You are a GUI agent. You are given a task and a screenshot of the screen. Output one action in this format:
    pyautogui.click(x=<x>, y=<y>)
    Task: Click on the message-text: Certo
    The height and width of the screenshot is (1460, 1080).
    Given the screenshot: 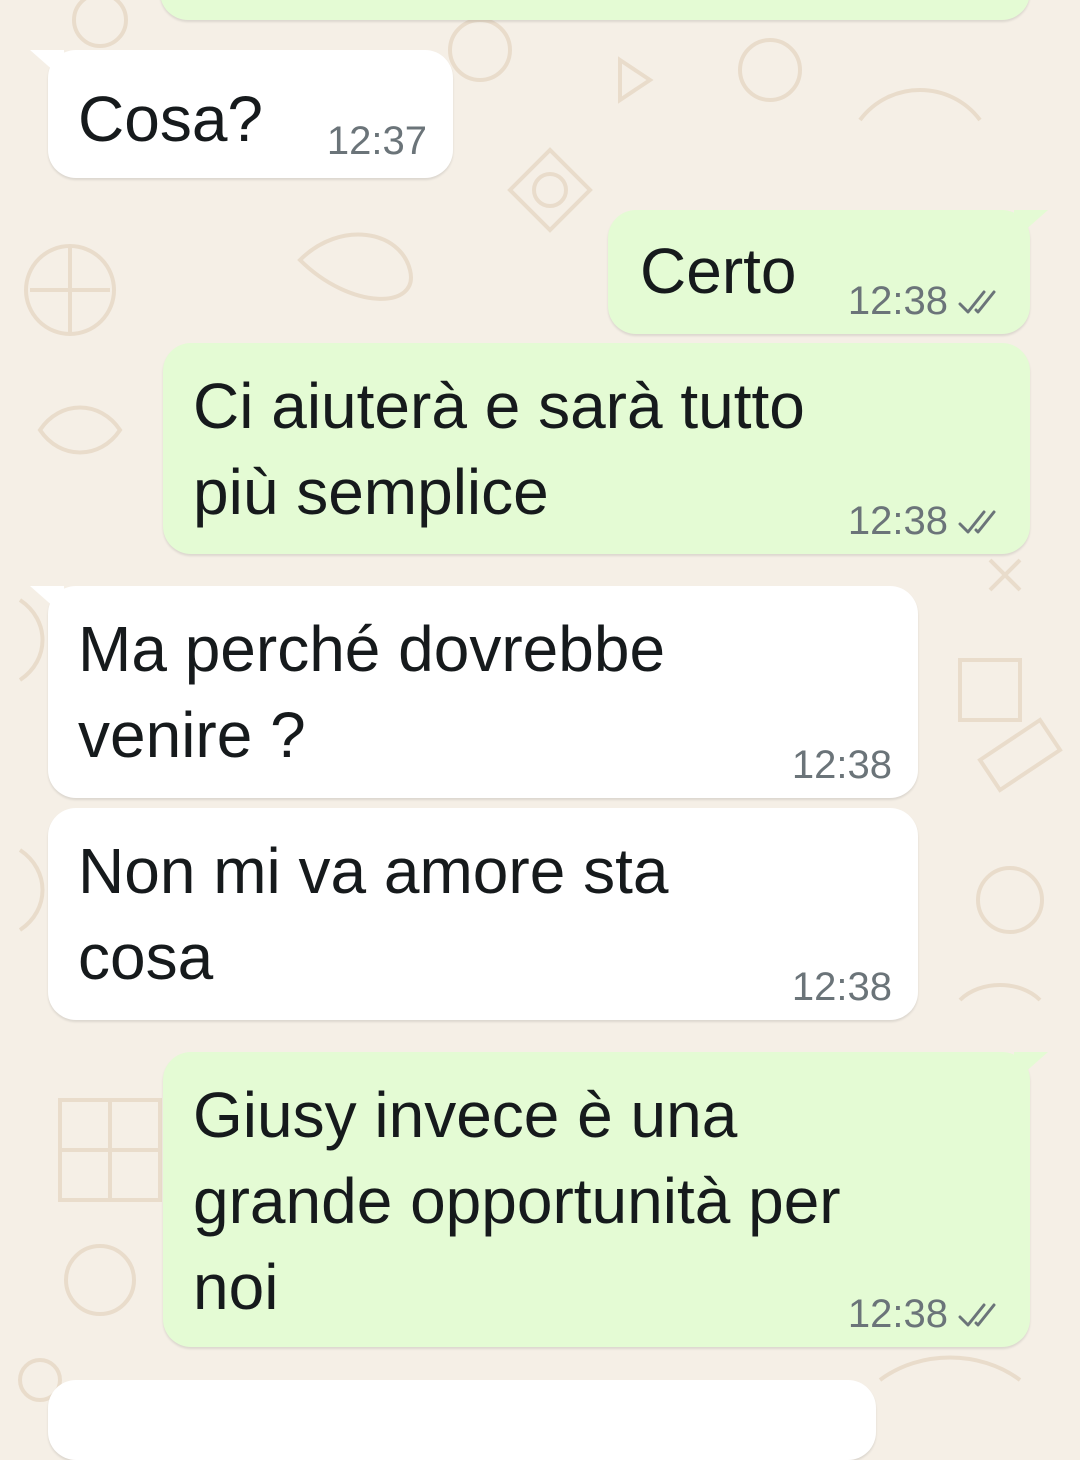 What is the action you would take?
    pyautogui.click(x=718, y=271)
    